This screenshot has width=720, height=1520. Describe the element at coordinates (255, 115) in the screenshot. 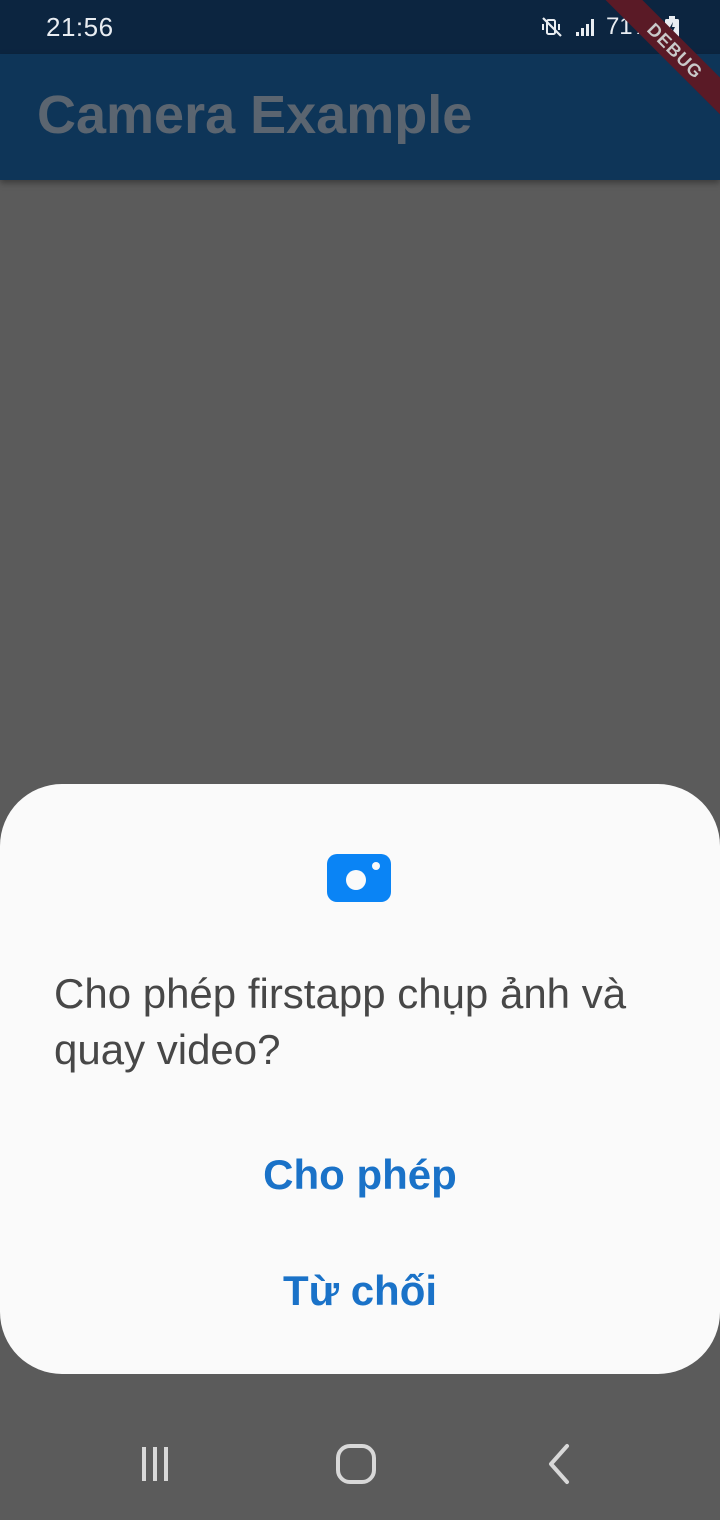

I see `app-title: Camera Example` at that location.